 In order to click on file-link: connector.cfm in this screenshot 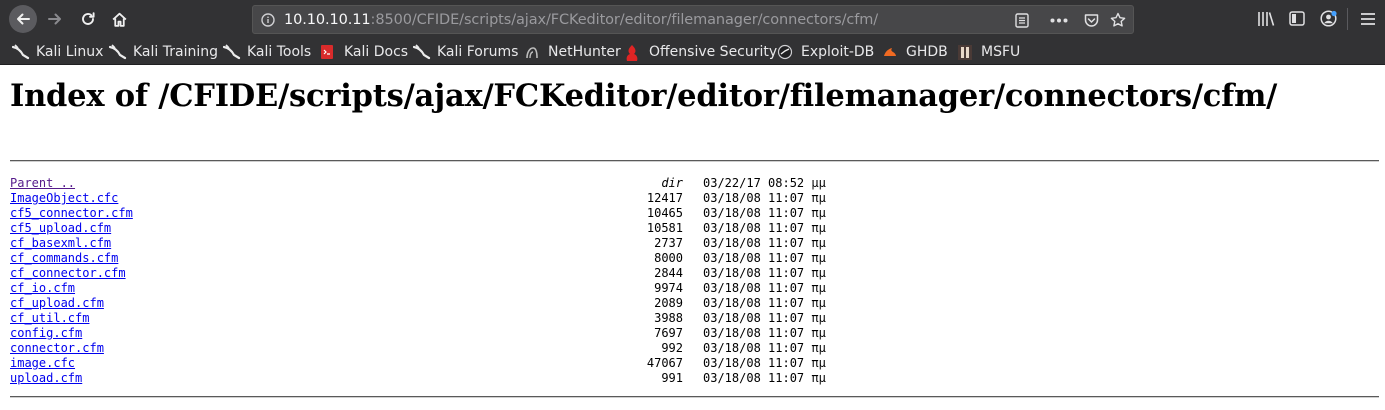, I will do `click(57, 348)`.